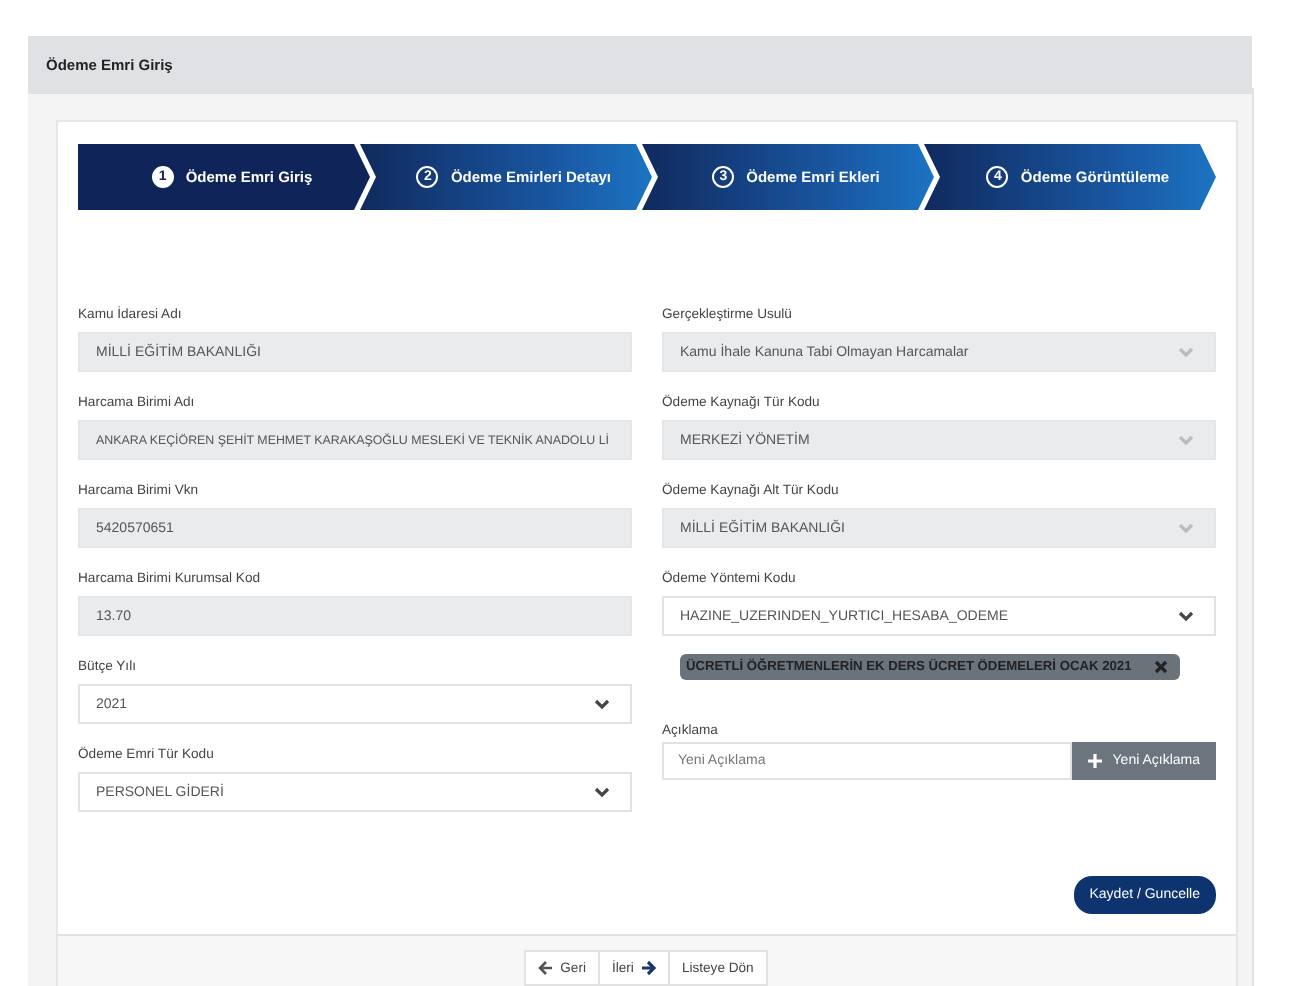 This screenshot has width=1310, height=986. Describe the element at coordinates (647, 968) in the screenshot. I see `arrow-right-icon` at that location.